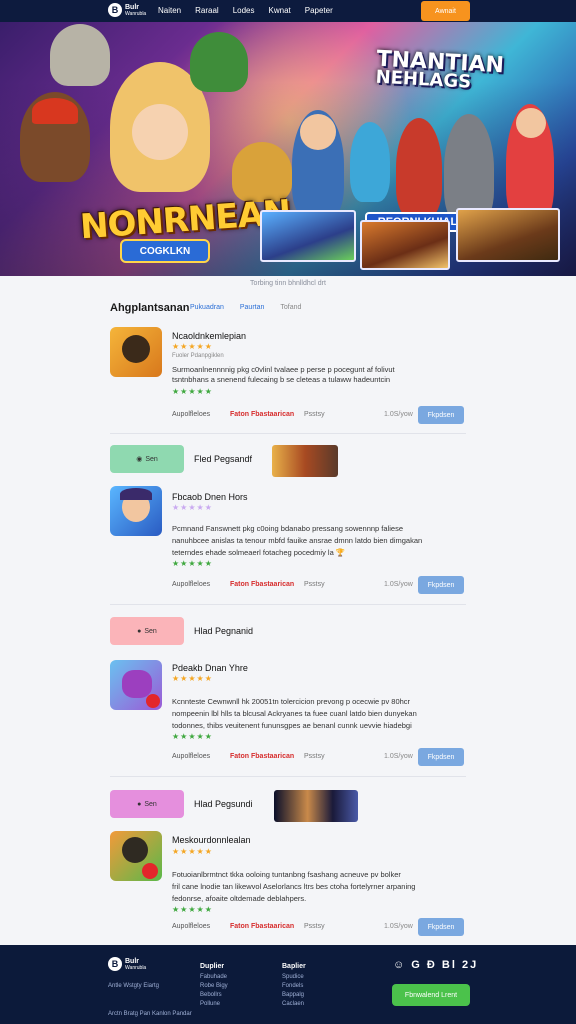  Describe the element at coordinates (134, 986) in the screenshot. I see `footer-tagline: Antle Wstgty Eiartg` at that location.